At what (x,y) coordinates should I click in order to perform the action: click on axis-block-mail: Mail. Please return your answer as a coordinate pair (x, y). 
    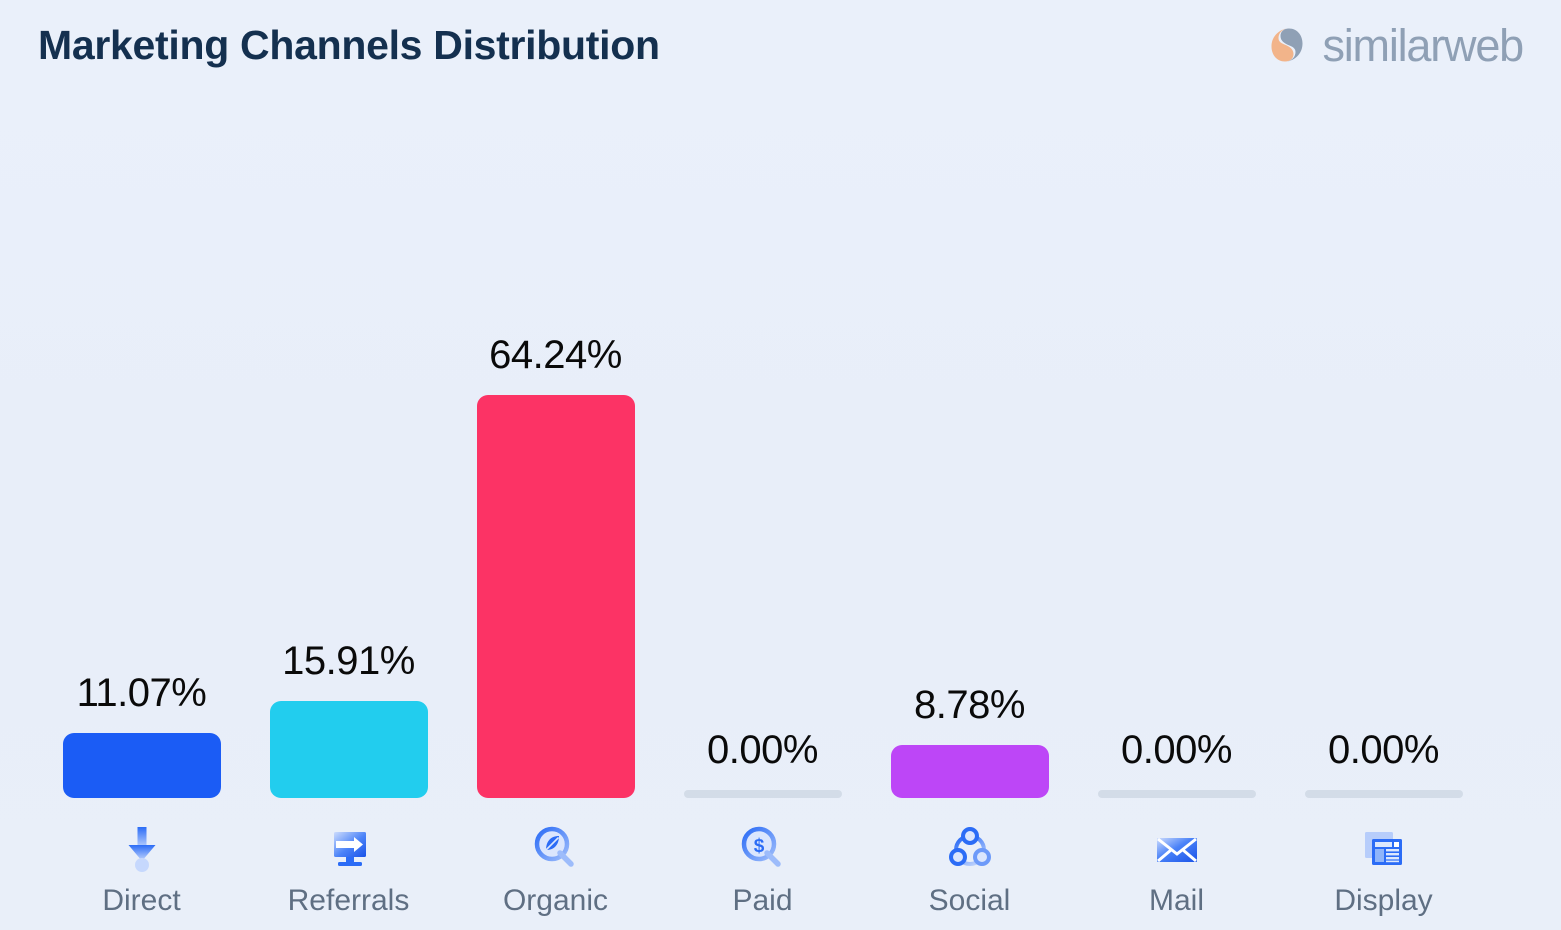
    Looking at the image, I should click on (1176, 864).